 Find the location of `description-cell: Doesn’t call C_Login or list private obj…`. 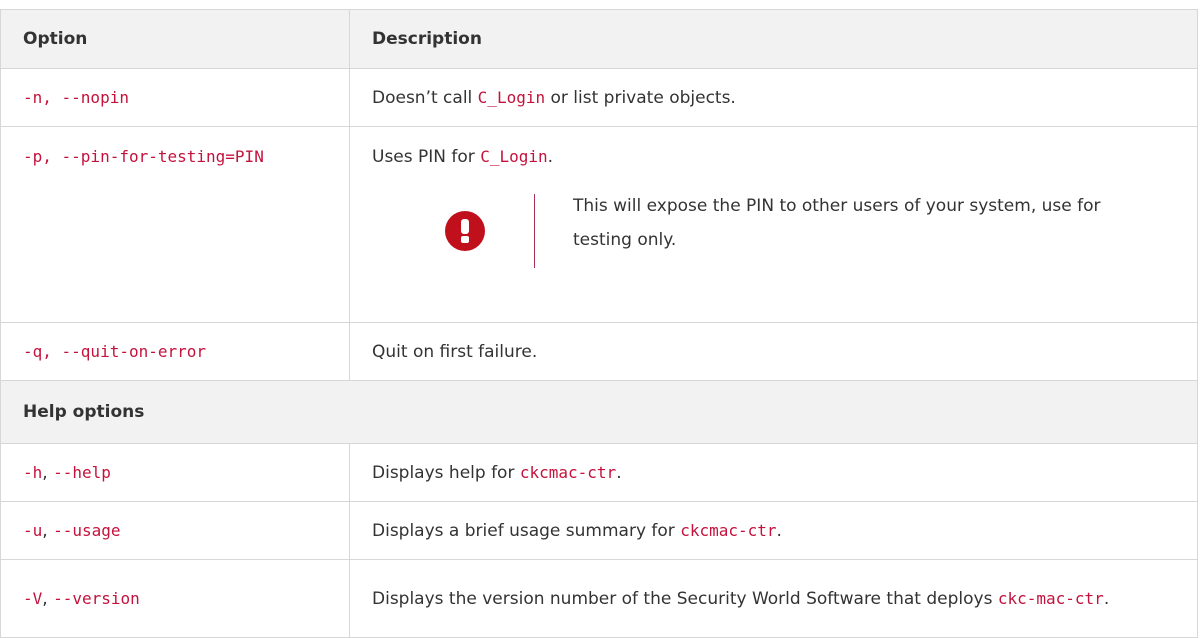

description-cell: Doesn’t call C_Login or list private obj… is located at coordinates (773, 97).